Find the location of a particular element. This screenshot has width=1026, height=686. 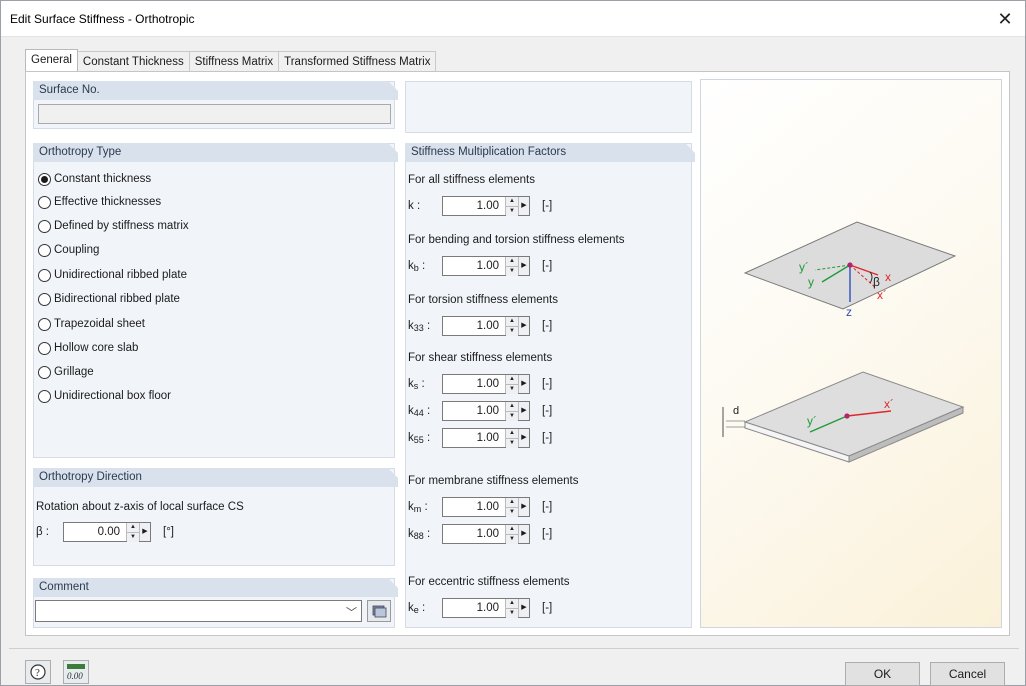

radio-constant-thickness: Constant thickness is located at coordinates (94, 179).